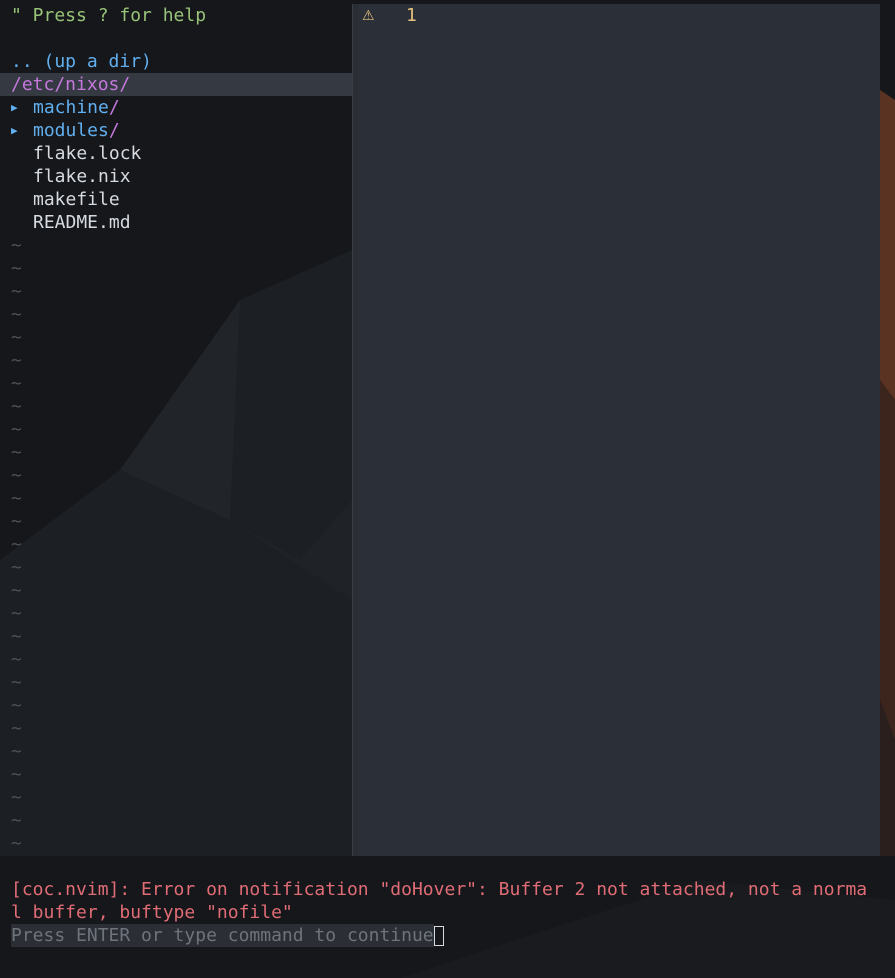 This screenshot has height=978, width=895. What do you see at coordinates (222, 935) in the screenshot?
I see `prompt-text: Press ENTER or type command to continue` at bounding box center [222, 935].